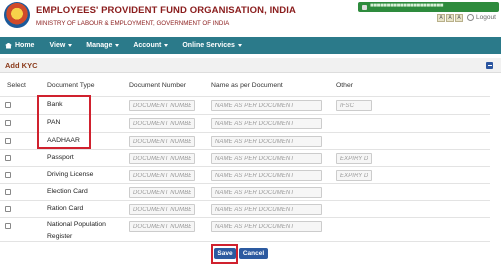 Image resolution: width=501 pixels, height=267 pixels. I want to click on nav-home: Home, so click(19, 45).